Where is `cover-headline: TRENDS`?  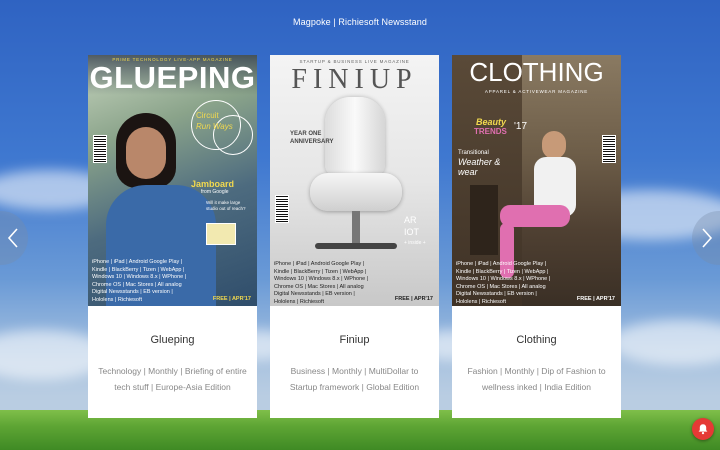 cover-headline: TRENDS is located at coordinates (490, 131).